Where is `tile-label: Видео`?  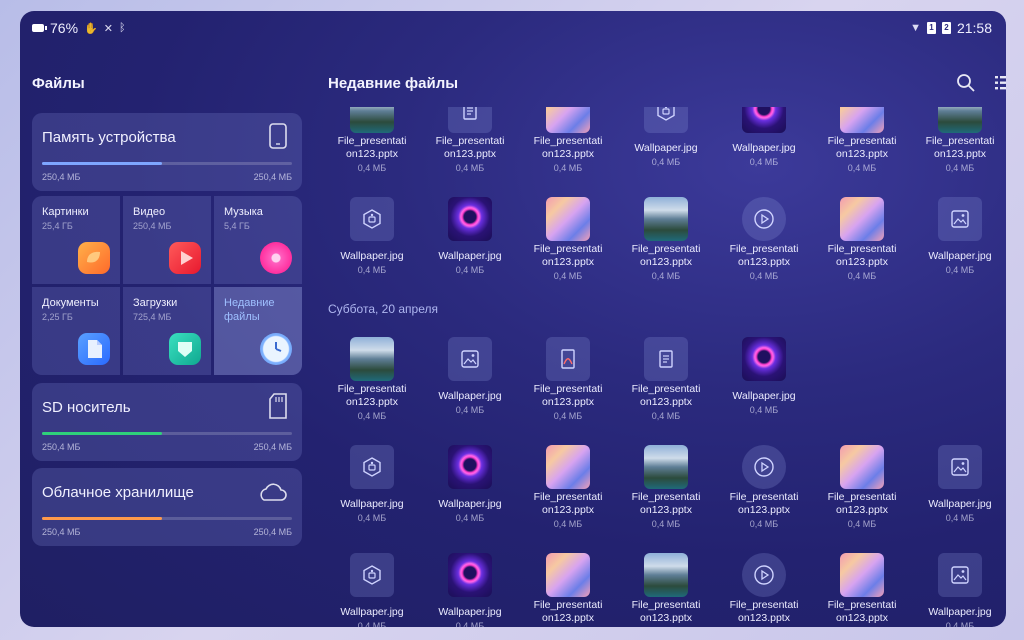
tile-label: Видео is located at coordinates (149, 212).